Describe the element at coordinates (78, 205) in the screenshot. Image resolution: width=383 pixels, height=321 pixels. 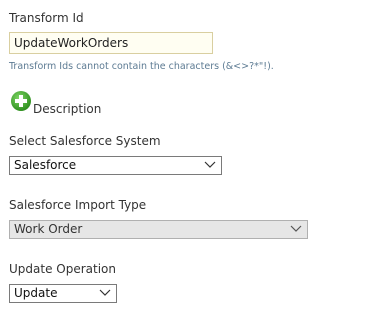
I see `import-type-label: Salesforce Import Type` at that location.